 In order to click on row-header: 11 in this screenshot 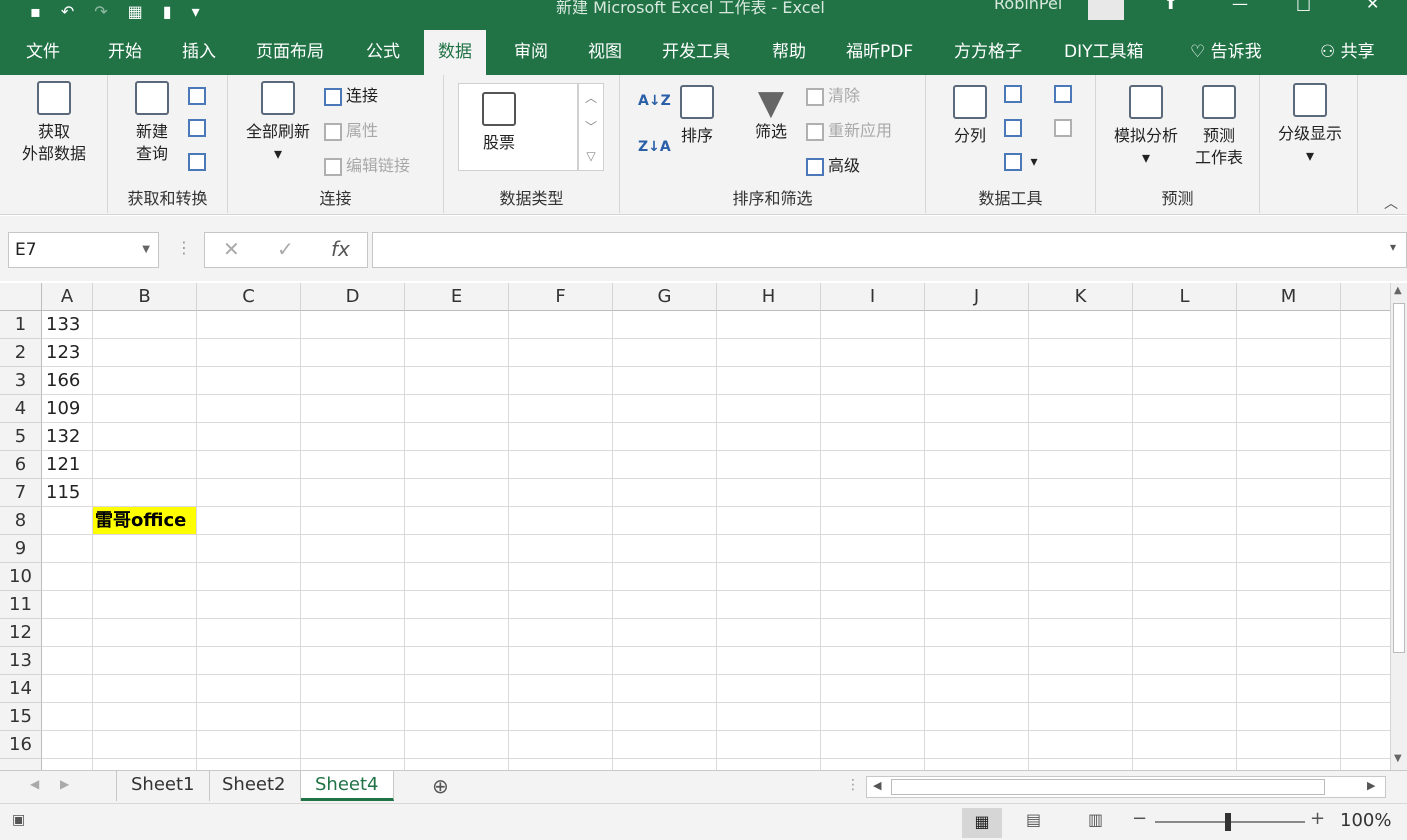, I will do `click(21, 605)`.